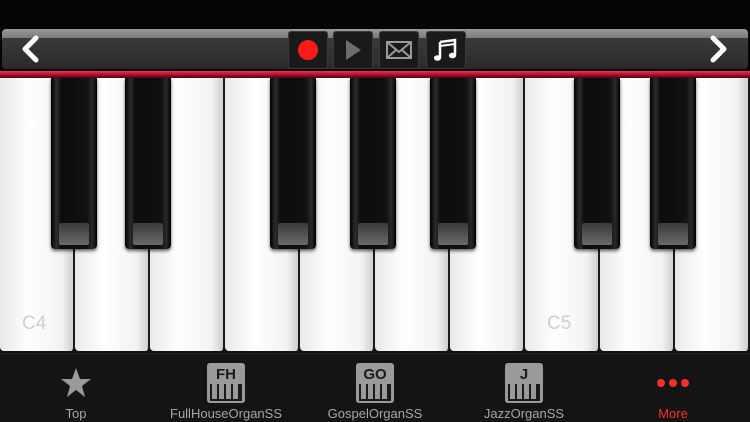 The width and height of the screenshot is (750, 422). I want to click on black-key-cs4, so click(74, 163).